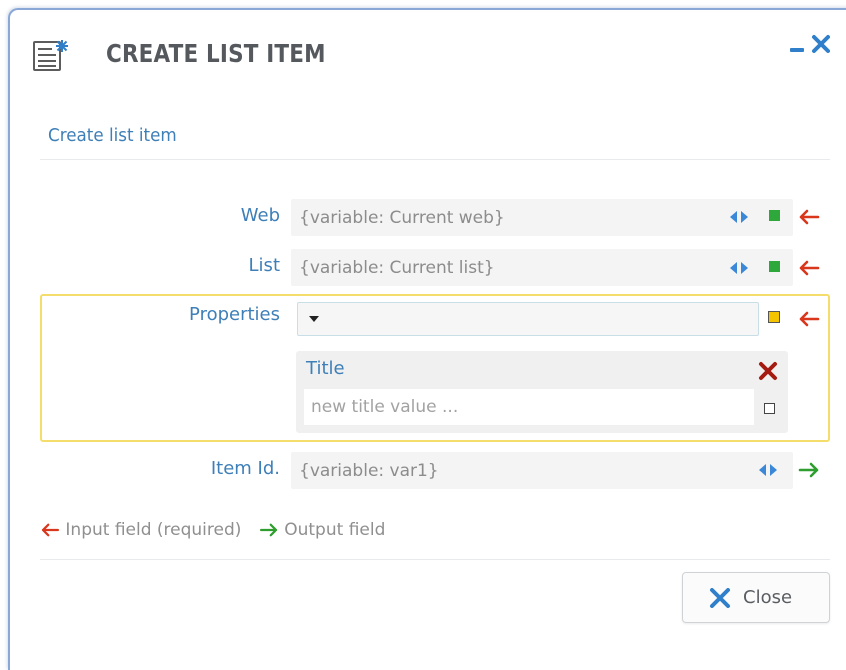 The width and height of the screenshot is (846, 670). What do you see at coordinates (428, 45) in the screenshot?
I see `dialog-header: CREATE LIST ITEM` at bounding box center [428, 45].